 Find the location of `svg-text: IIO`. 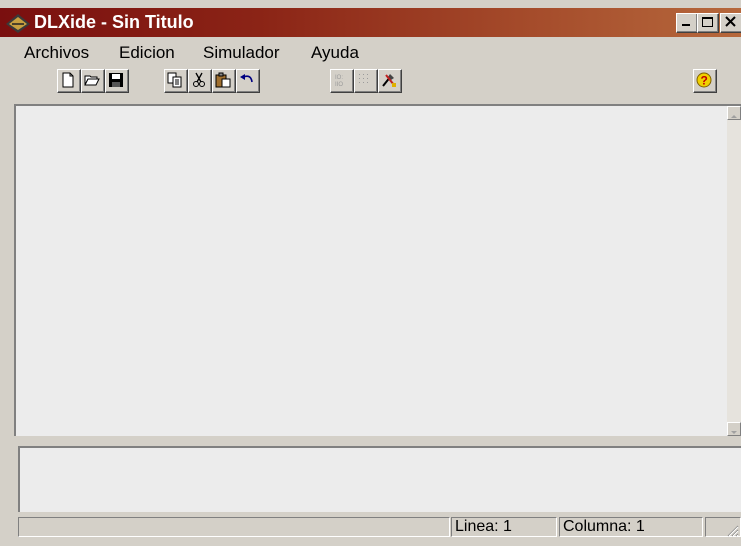

svg-text: IIO is located at coordinates (339, 85).